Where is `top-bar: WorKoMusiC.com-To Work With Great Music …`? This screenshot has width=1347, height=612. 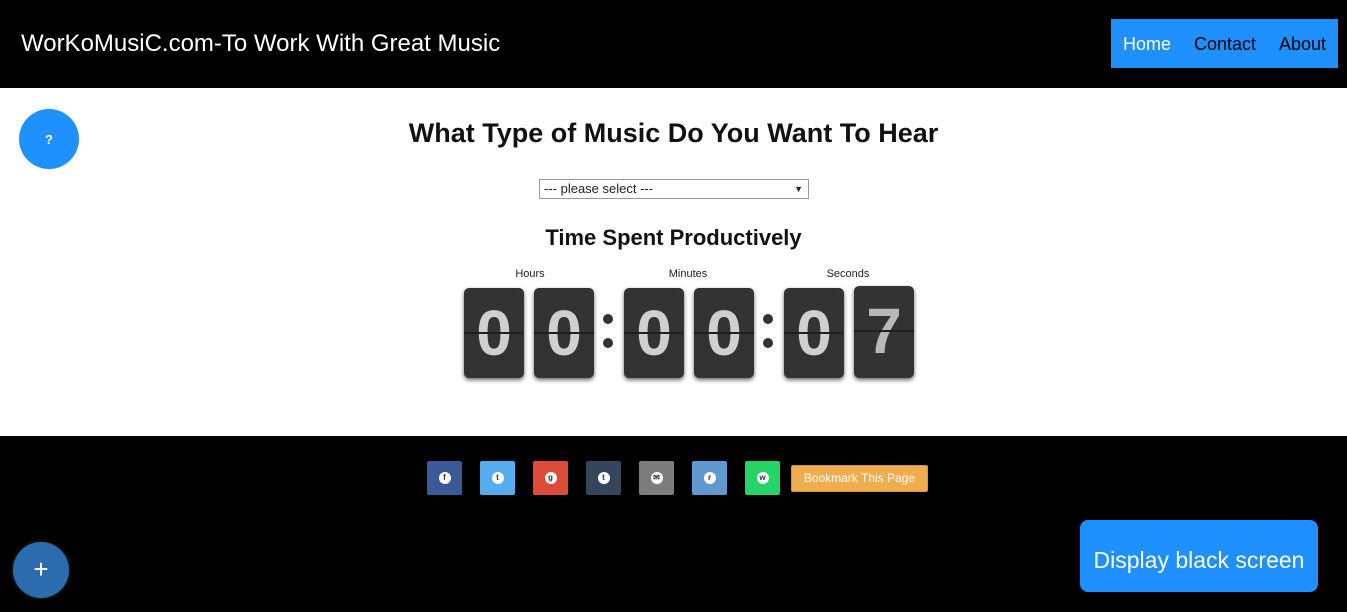 top-bar: WorKoMusiC.com-To Work With Great Music … is located at coordinates (673, 44).